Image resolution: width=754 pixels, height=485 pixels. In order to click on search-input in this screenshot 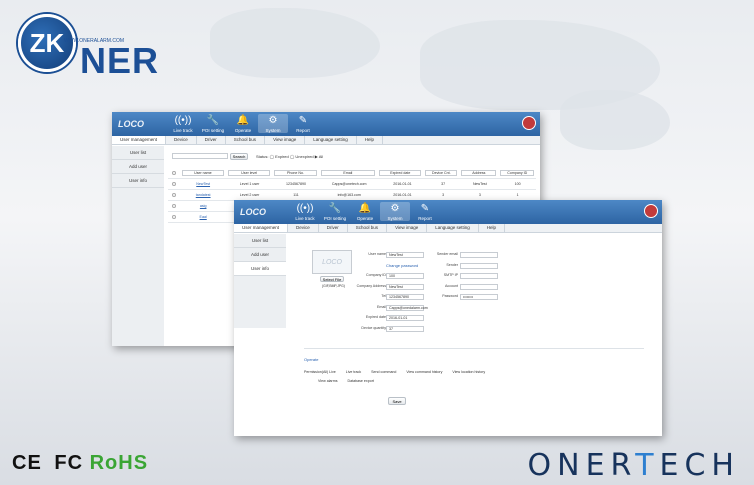, I will do `click(200, 156)`.